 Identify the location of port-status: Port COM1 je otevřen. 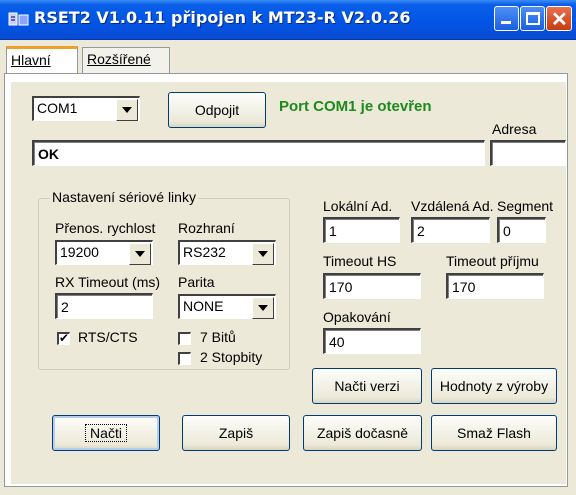
(355, 106).